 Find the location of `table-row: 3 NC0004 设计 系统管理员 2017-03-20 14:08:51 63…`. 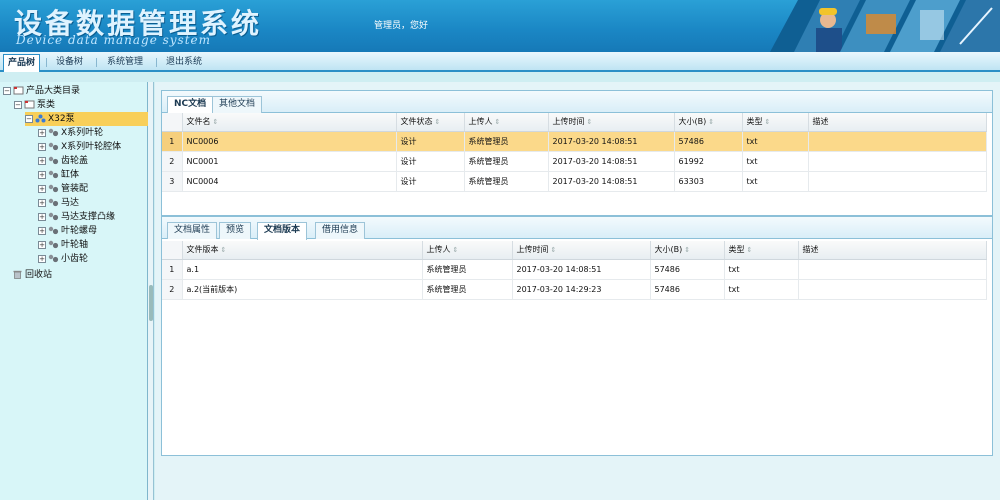

table-row: 3 NC0004 设计 系统管理员 2017-03-20 14:08:51 63… is located at coordinates (574, 181).